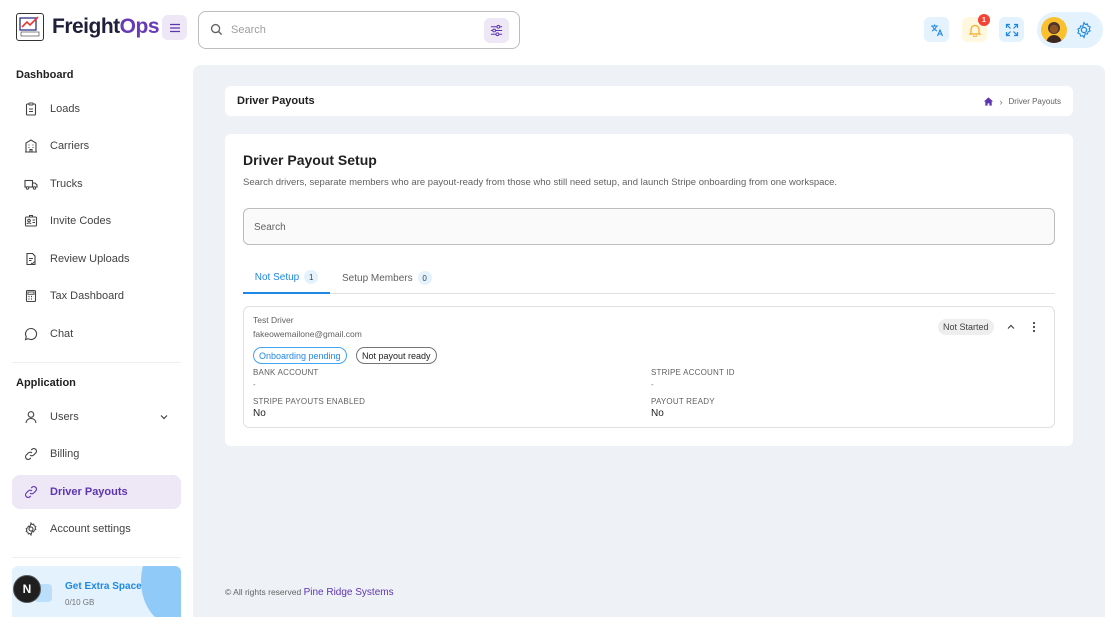  Describe the element at coordinates (349, 592) in the screenshot. I see `company-link: Pine Ridge Systems` at that location.